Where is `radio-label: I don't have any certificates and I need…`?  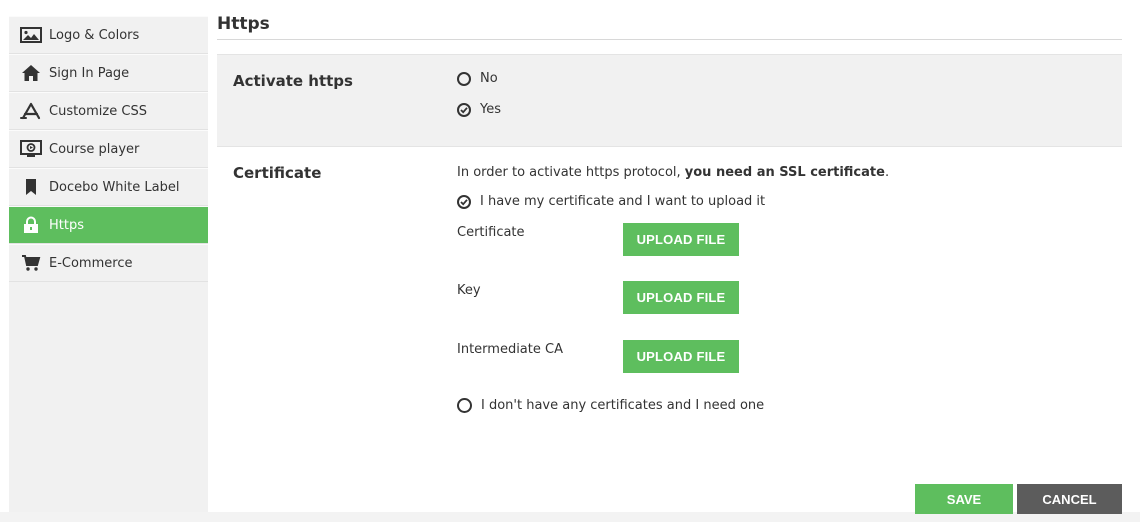 radio-label: I don't have any certificates and I need… is located at coordinates (623, 405).